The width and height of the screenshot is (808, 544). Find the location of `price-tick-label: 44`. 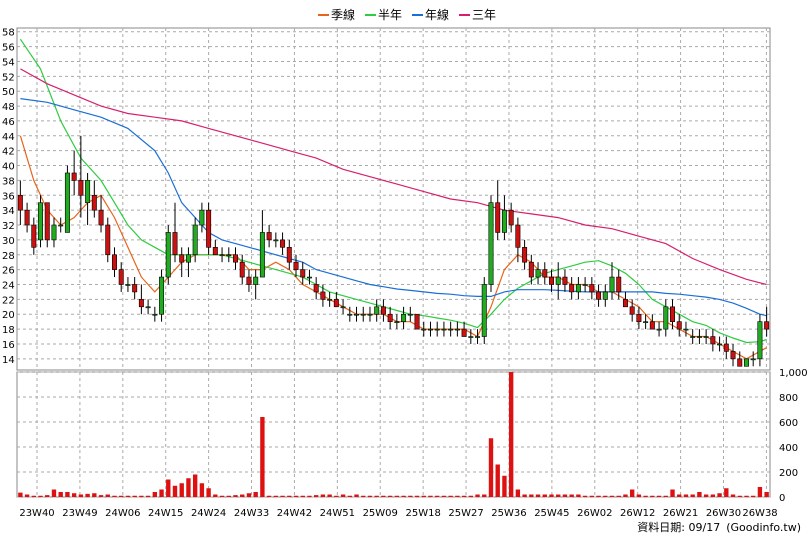

price-tick-label: 44 is located at coordinates (8, 137).